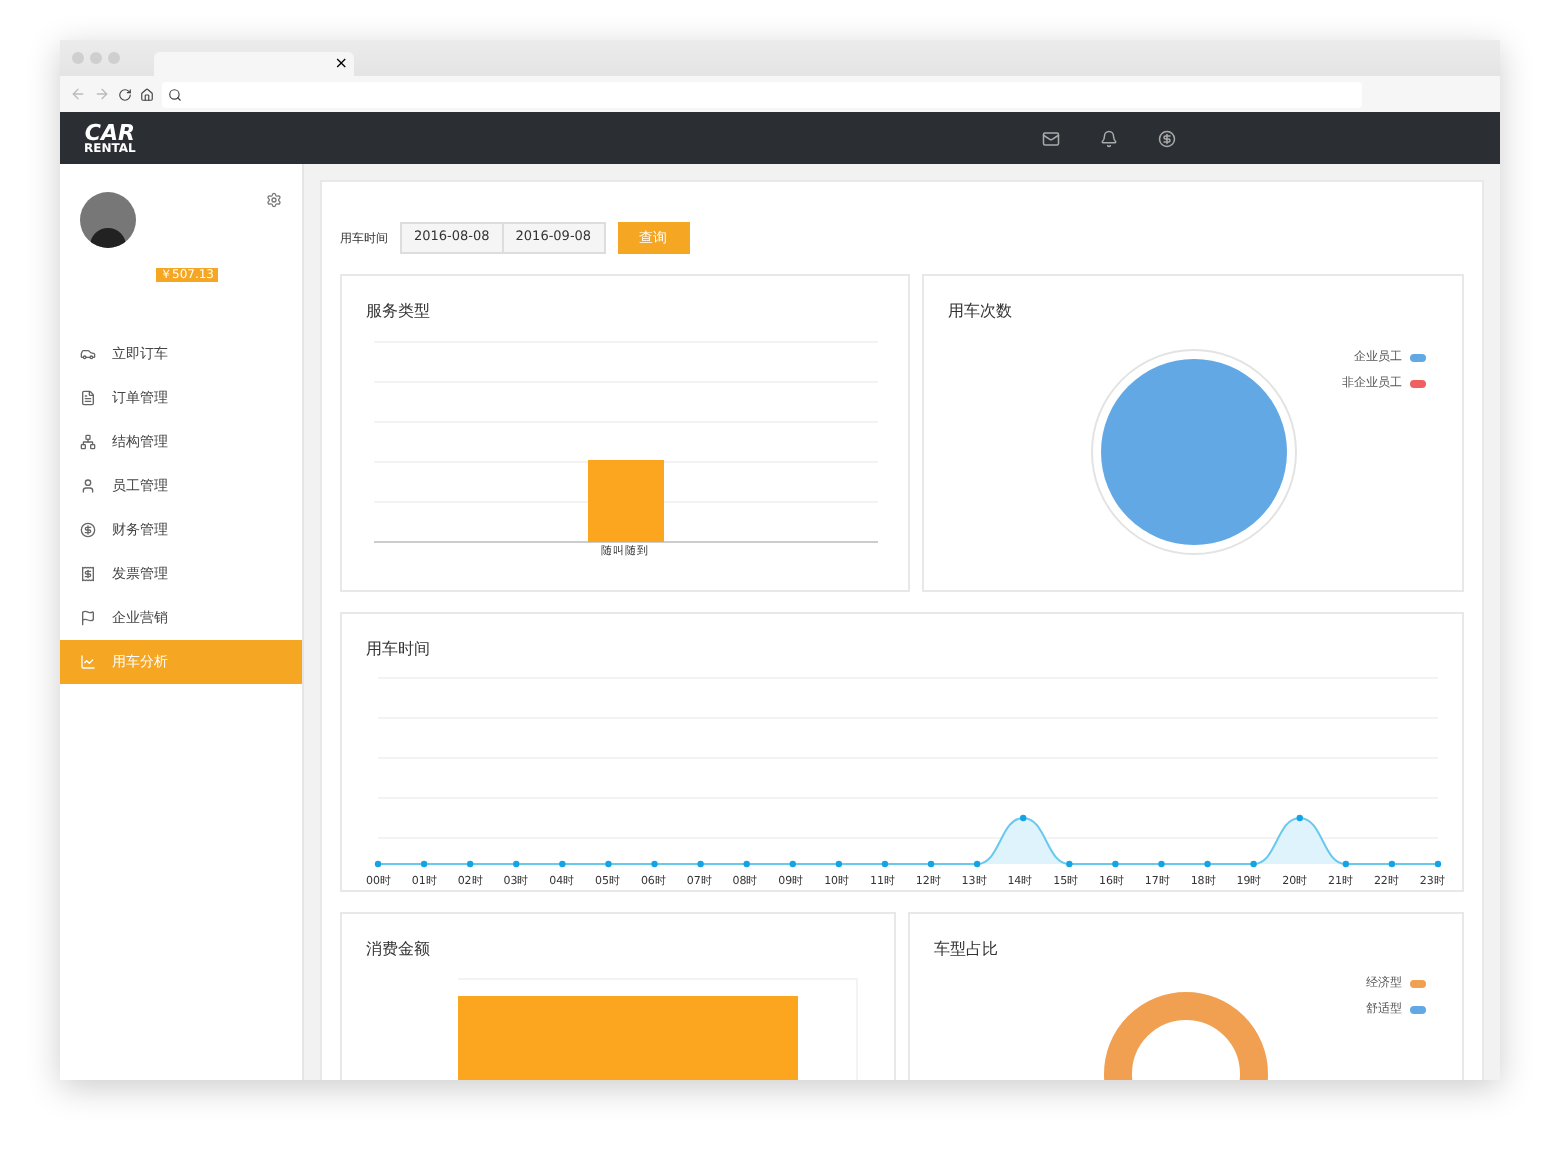 The width and height of the screenshot is (1560, 1160). What do you see at coordinates (981, 312) in the screenshot?
I see `card-title: 用车次数` at bounding box center [981, 312].